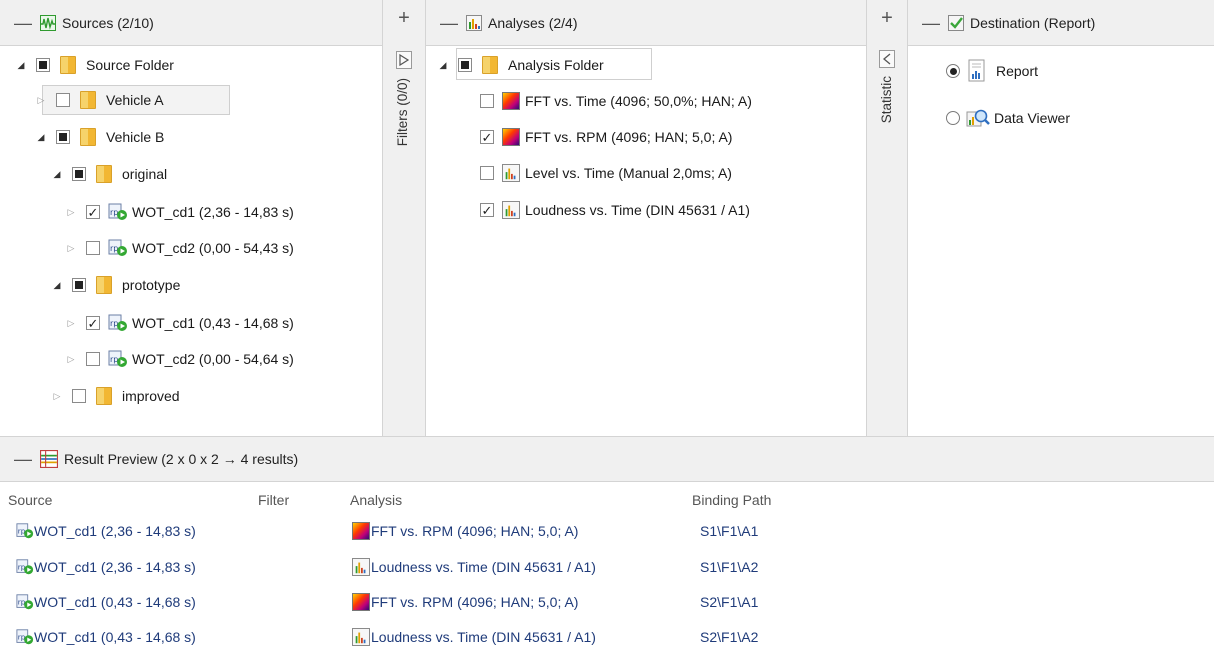 The height and width of the screenshot is (668, 1214). Describe the element at coordinates (465, 602) in the screenshot. I see `analysis-cell: FFT vs. RPM (4096; HAN; 5,0; A)` at that location.